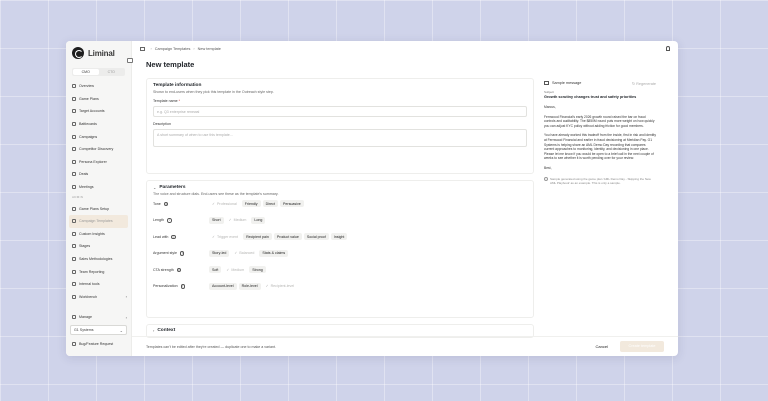 The image size is (768, 401). I want to click on parameter-option-chip: ✓ Professional, so click(224, 204).